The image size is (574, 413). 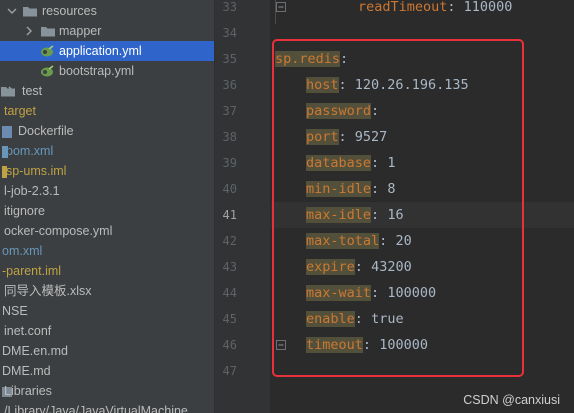 What do you see at coordinates (20, 111) in the screenshot?
I see `tree-item-label: target` at bounding box center [20, 111].